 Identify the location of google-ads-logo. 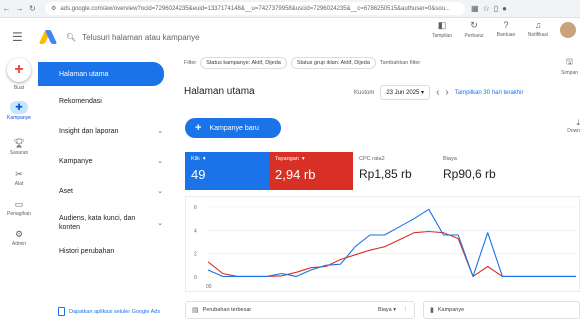
(48, 37).